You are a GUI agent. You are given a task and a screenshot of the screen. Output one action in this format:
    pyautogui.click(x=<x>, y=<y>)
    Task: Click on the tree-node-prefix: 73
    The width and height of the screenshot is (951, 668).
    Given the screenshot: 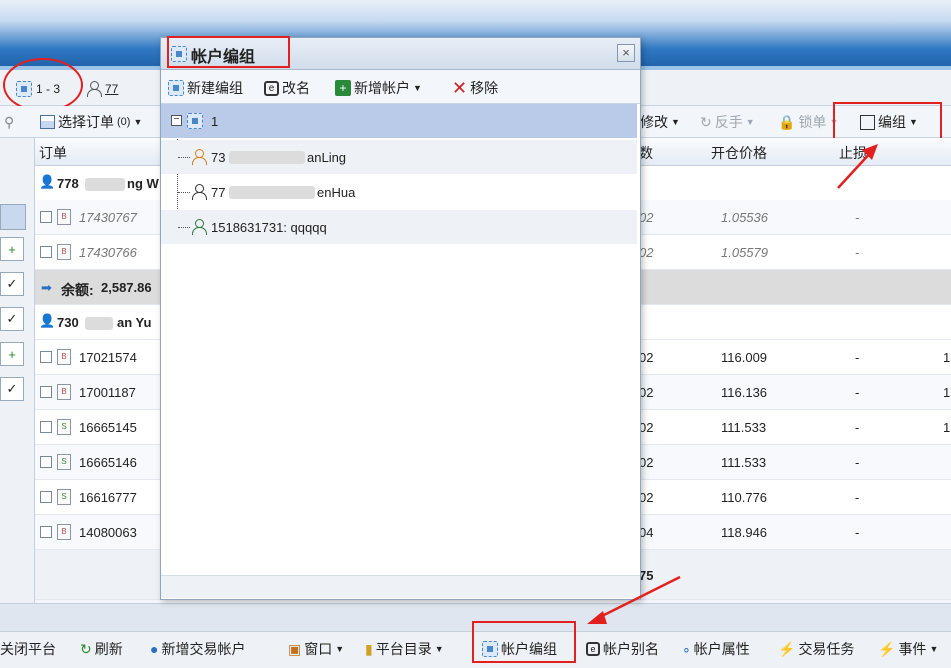 What is the action you would take?
    pyautogui.click(x=218, y=157)
    